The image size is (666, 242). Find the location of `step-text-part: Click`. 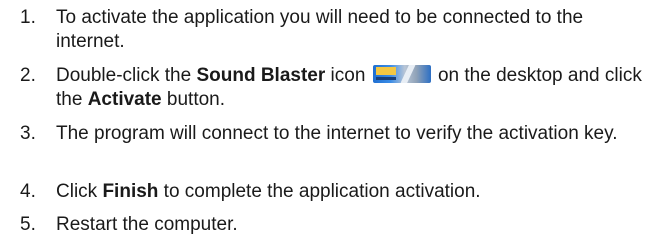

step-text-part: Click is located at coordinates (79, 191).